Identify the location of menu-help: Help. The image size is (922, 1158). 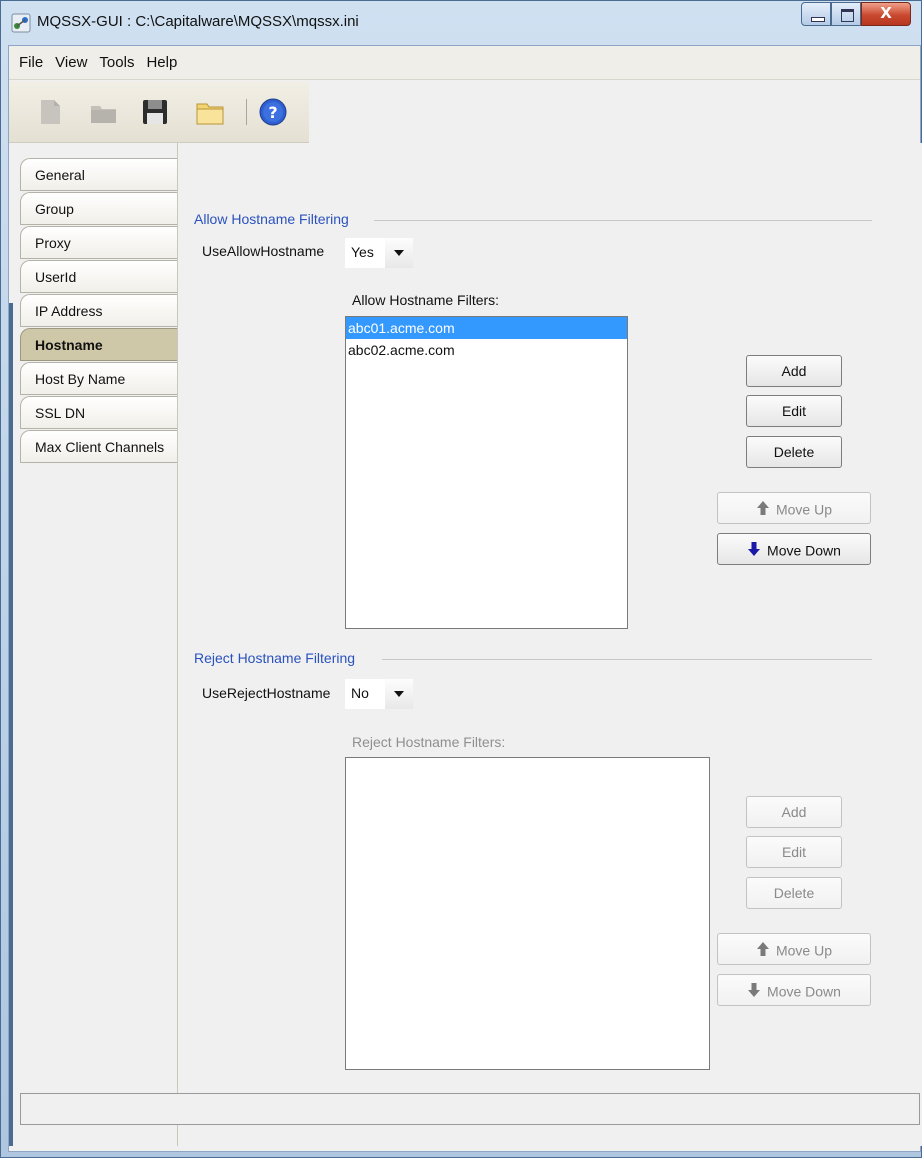
(161, 63).